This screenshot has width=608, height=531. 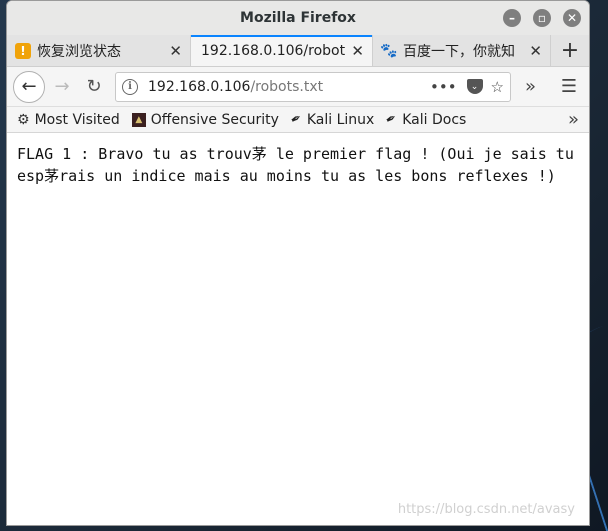 What do you see at coordinates (138, 119) in the screenshot?
I see `offsec-icon: ▲` at bounding box center [138, 119].